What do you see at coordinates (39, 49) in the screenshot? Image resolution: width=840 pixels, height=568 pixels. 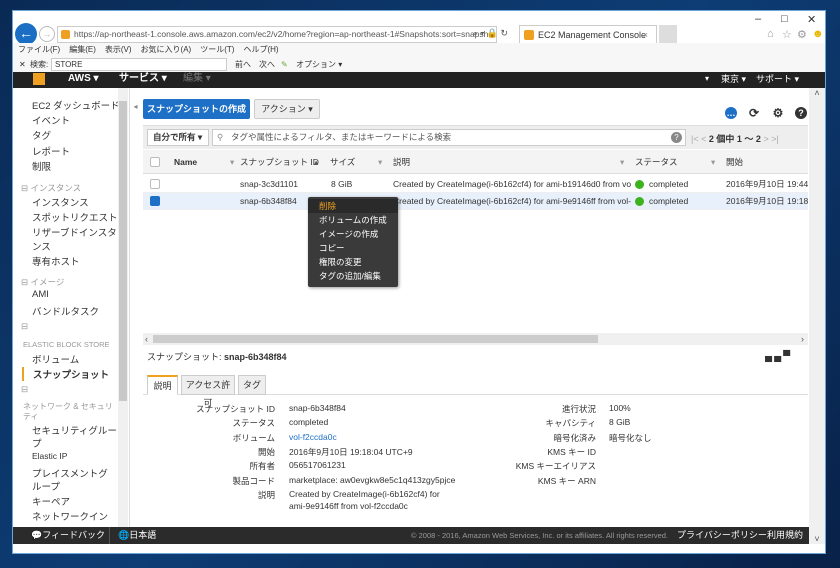 I see `menu-file: ファイル(F)` at bounding box center [39, 49].